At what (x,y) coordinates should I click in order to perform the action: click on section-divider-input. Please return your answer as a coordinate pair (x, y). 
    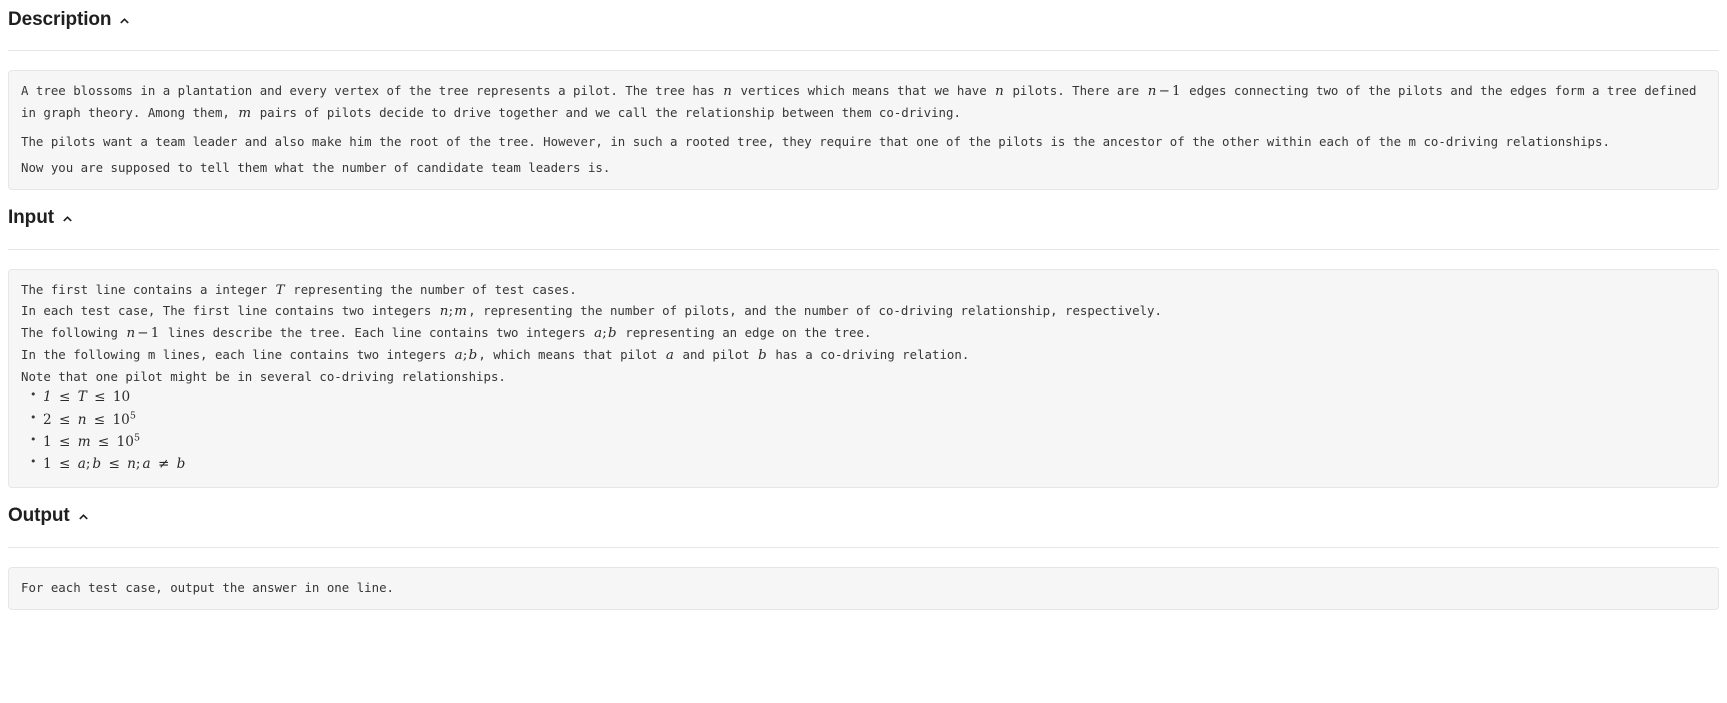
    Looking at the image, I should click on (863, 249).